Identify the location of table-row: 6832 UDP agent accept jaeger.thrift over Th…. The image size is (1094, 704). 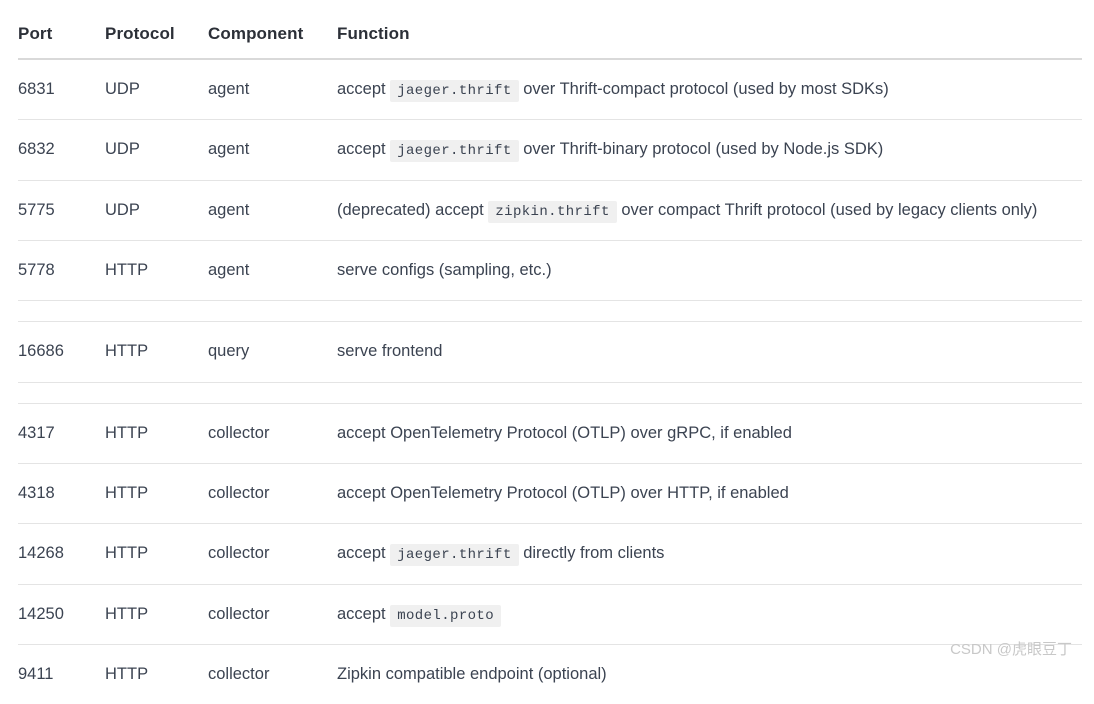
(550, 150).